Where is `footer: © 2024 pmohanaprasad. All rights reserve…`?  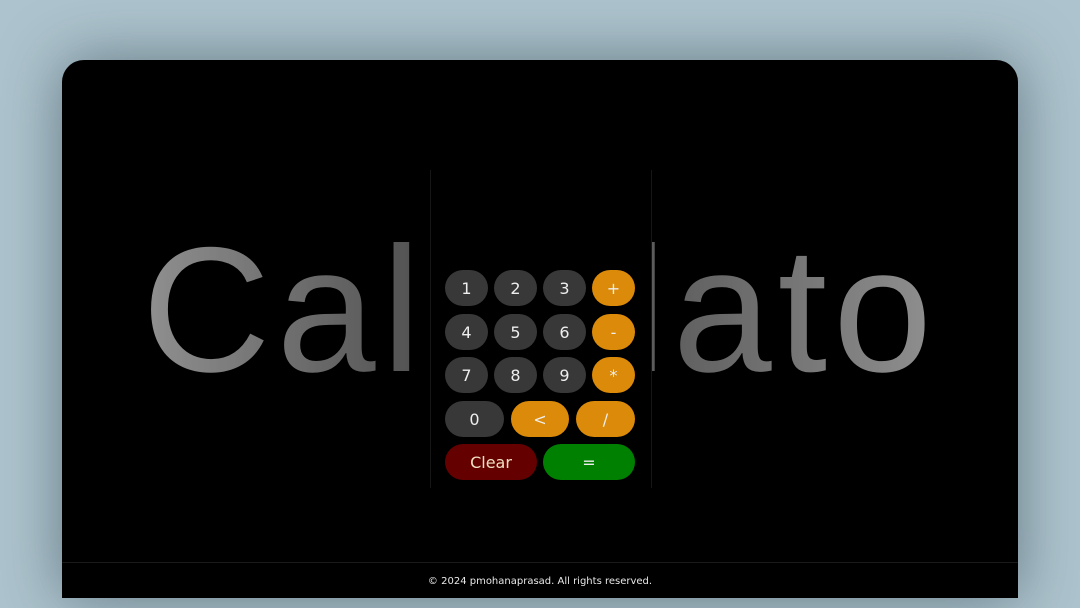
footer: © 2024 pmohanaprasad. All rights reserve… is located at coordinates (540, 580).